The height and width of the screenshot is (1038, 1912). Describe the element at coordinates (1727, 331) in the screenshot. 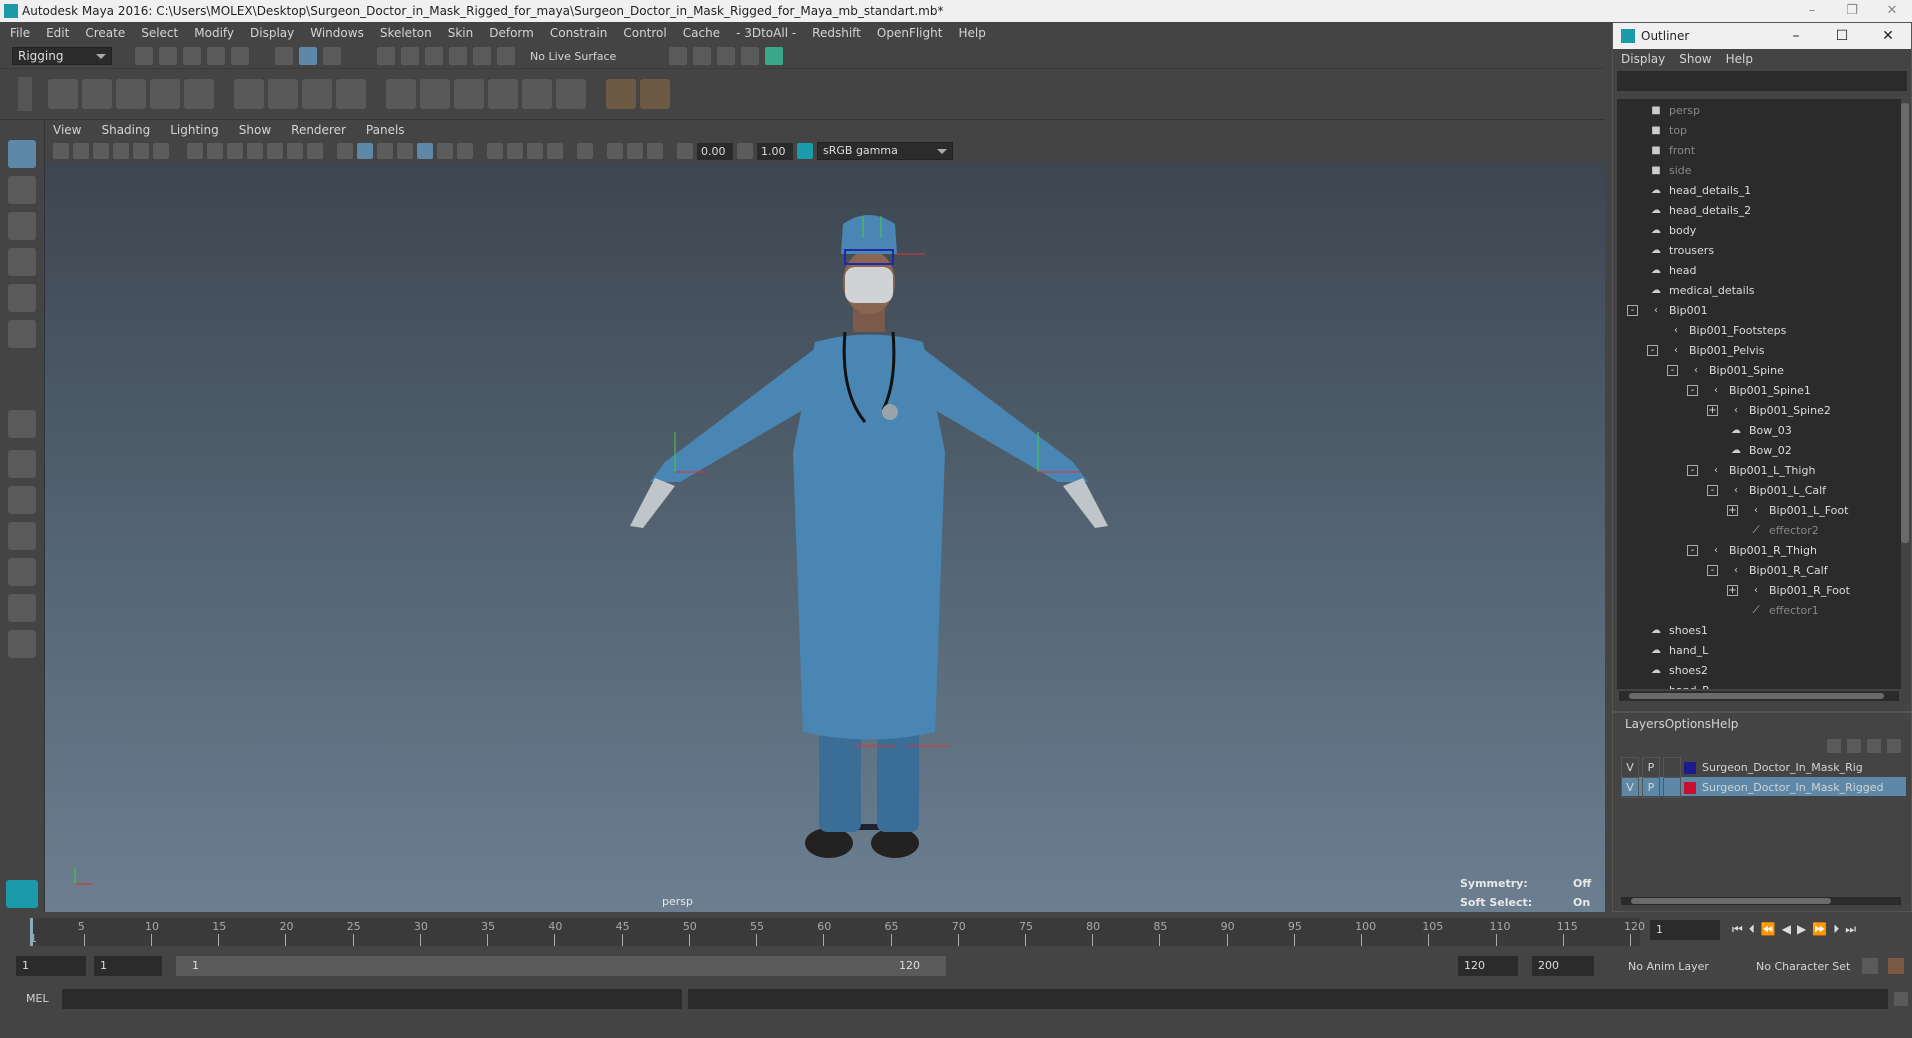

I see `outliner-item: ‹ Bip001_Footsteps` at that location.